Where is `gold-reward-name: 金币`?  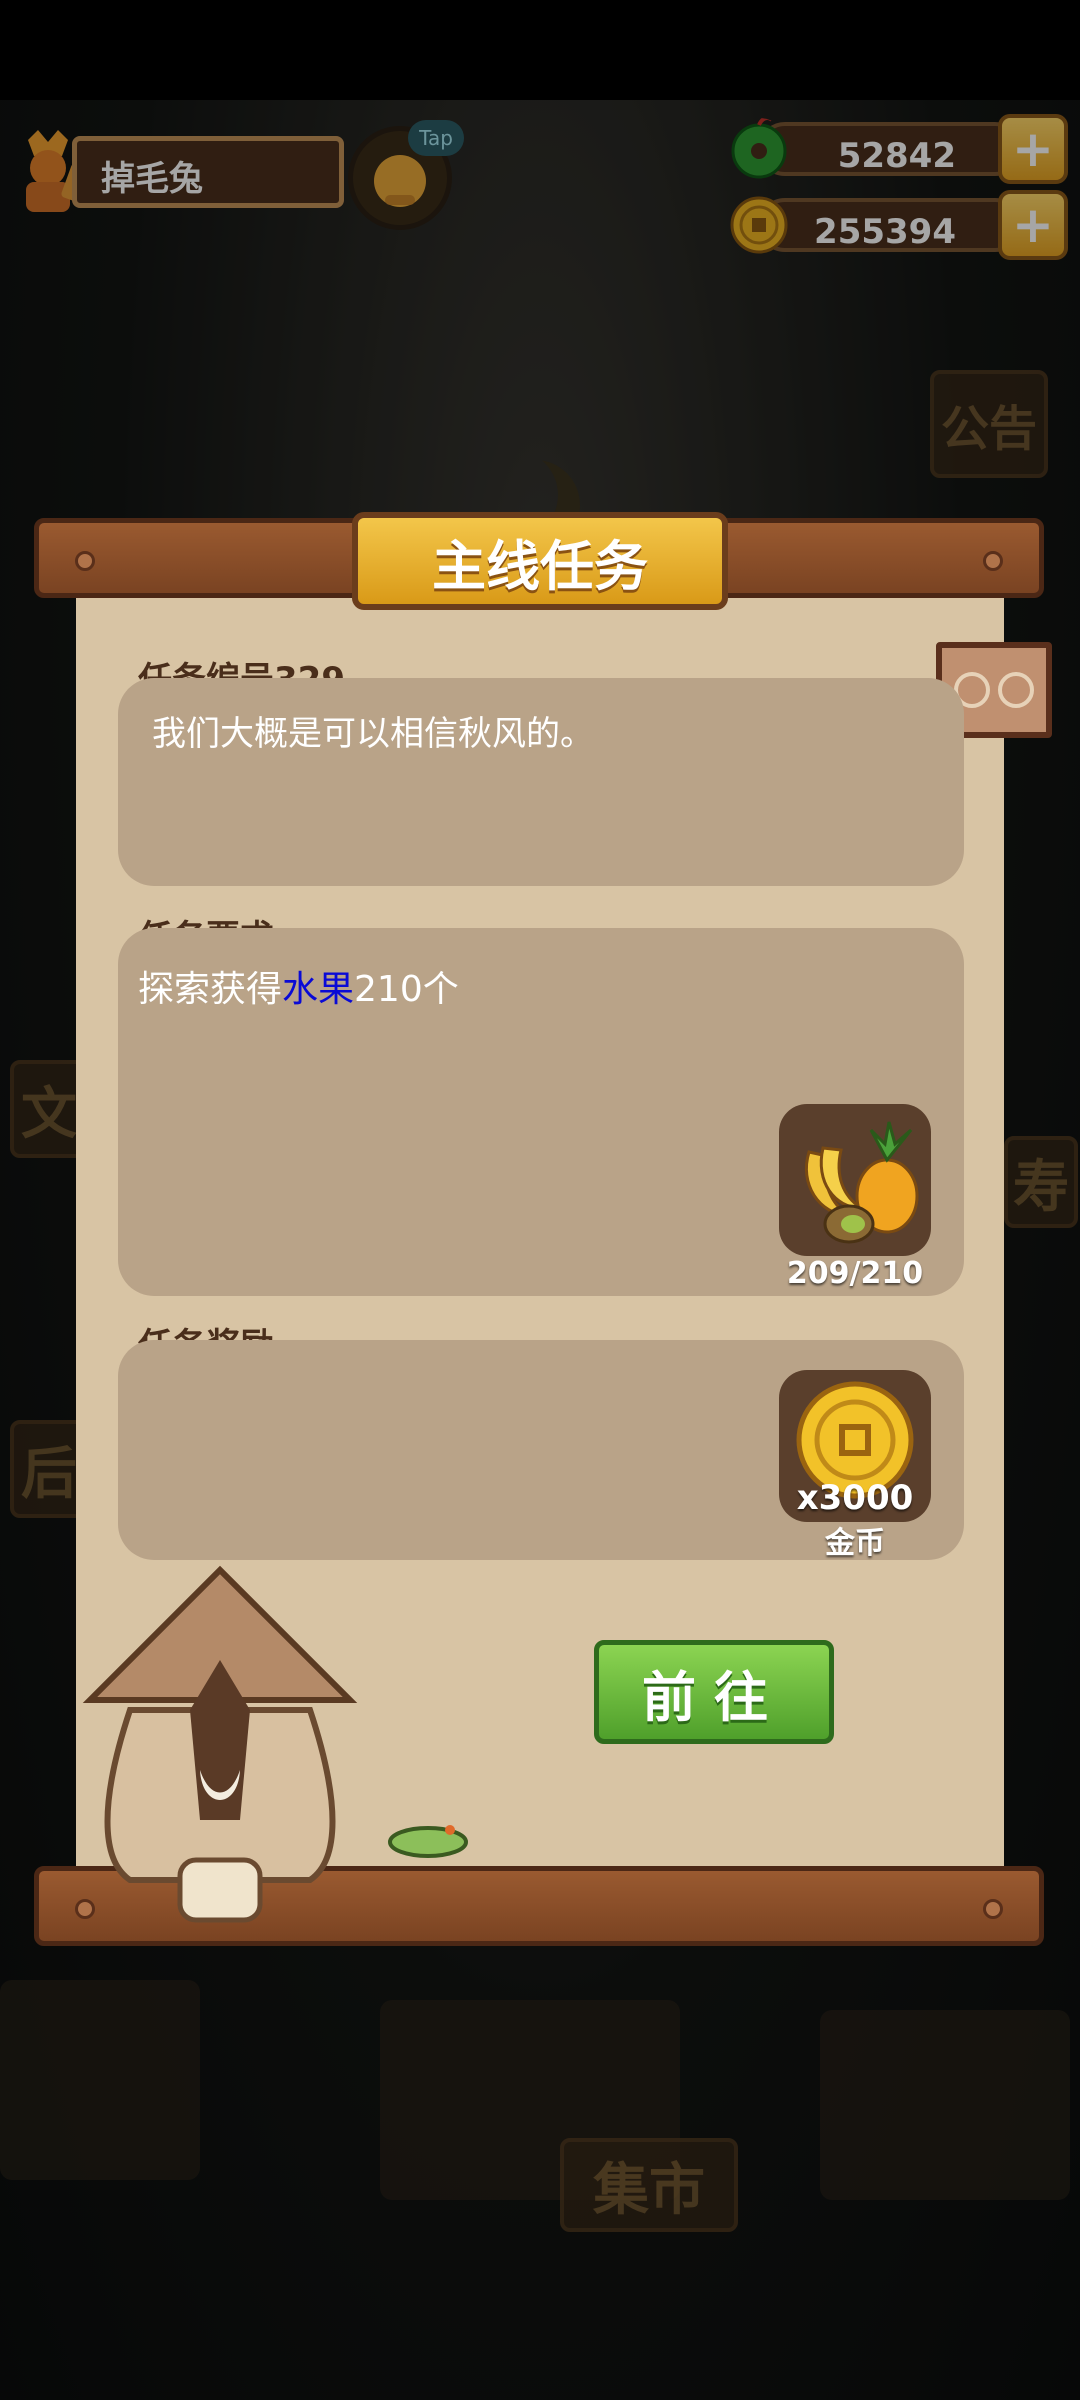
gold-reward-name: 金币 is located at coordinates (855, 1543).